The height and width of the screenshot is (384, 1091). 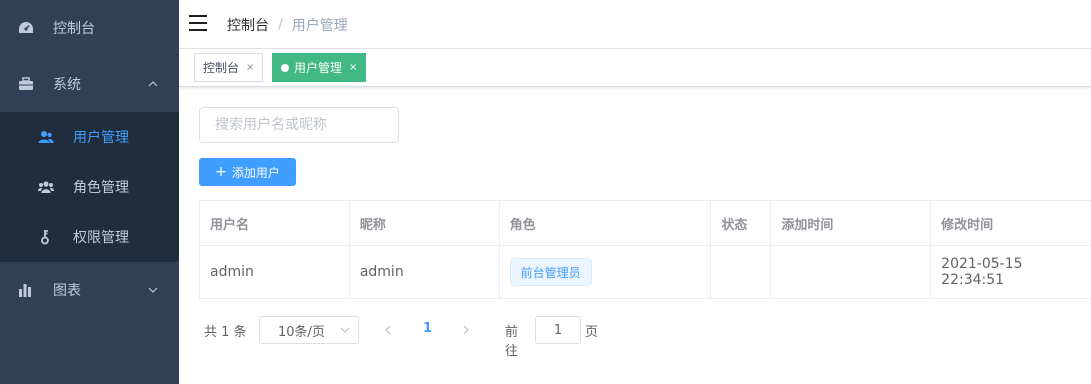 I want to click on column-header-role: 角色, so click(x=606, y=223).